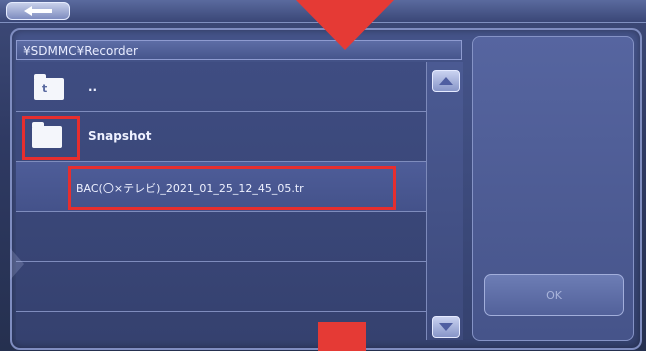  I want to click on list-item-label: Snapshot, so click(120, 136).